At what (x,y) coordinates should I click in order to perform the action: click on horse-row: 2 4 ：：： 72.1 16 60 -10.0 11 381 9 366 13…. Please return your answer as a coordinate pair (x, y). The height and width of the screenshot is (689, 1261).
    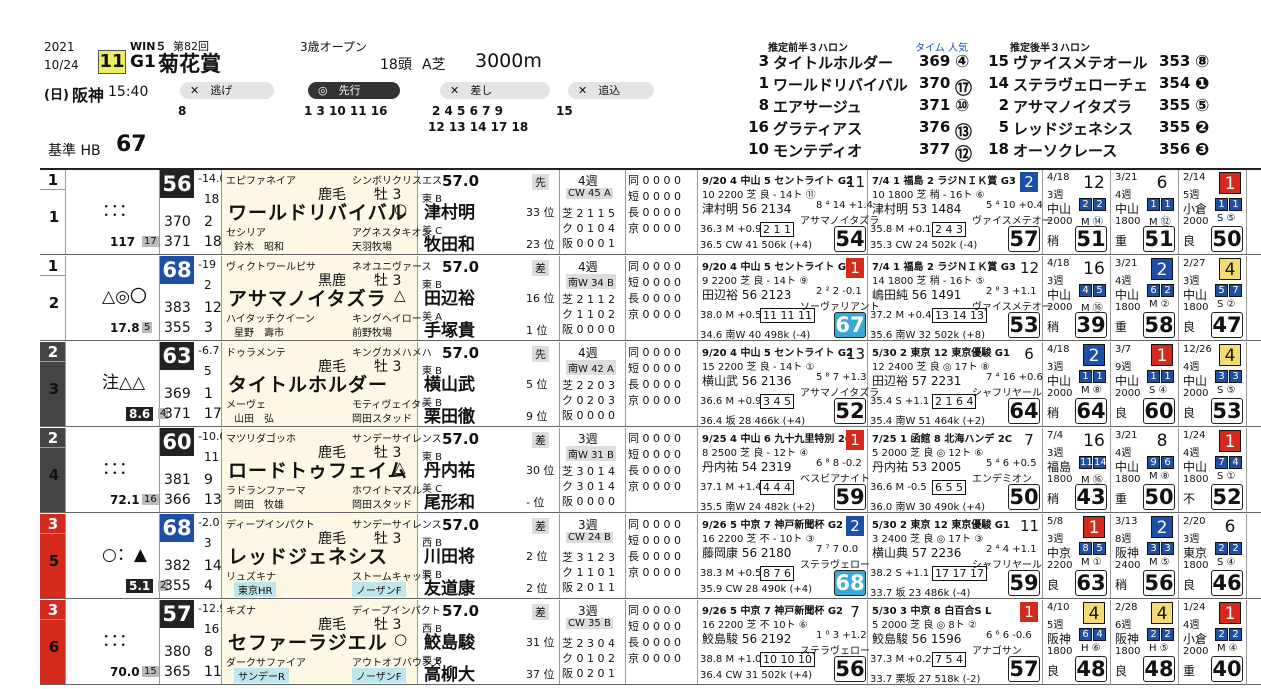
    Looking at the image, I should click on (650, 470).